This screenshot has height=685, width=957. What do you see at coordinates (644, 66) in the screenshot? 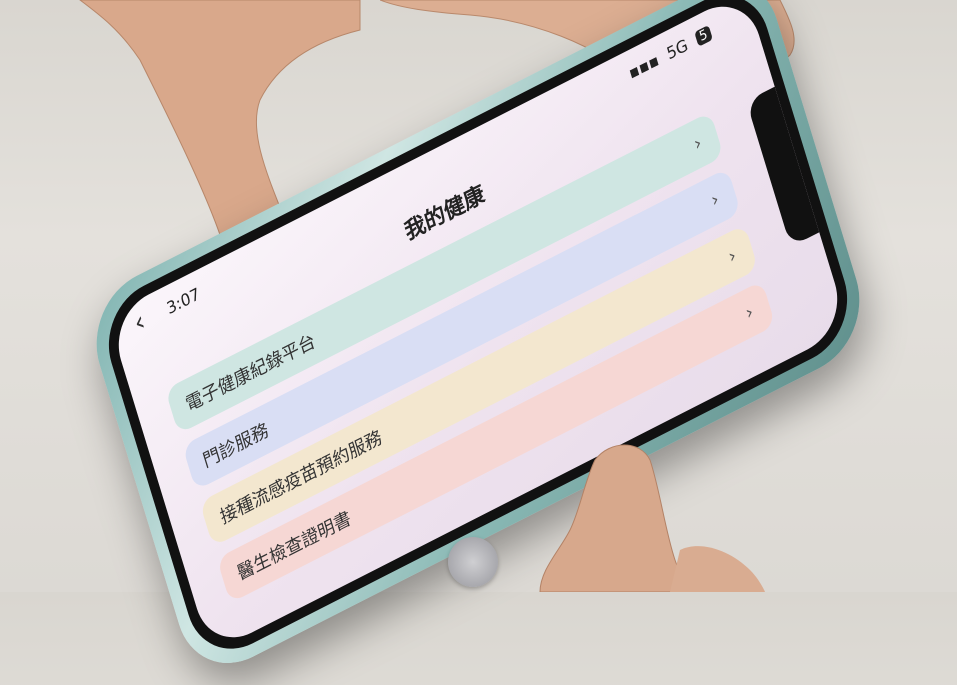
I see `signal-icon: ▪▪▪` at bounding box center [644, 66].